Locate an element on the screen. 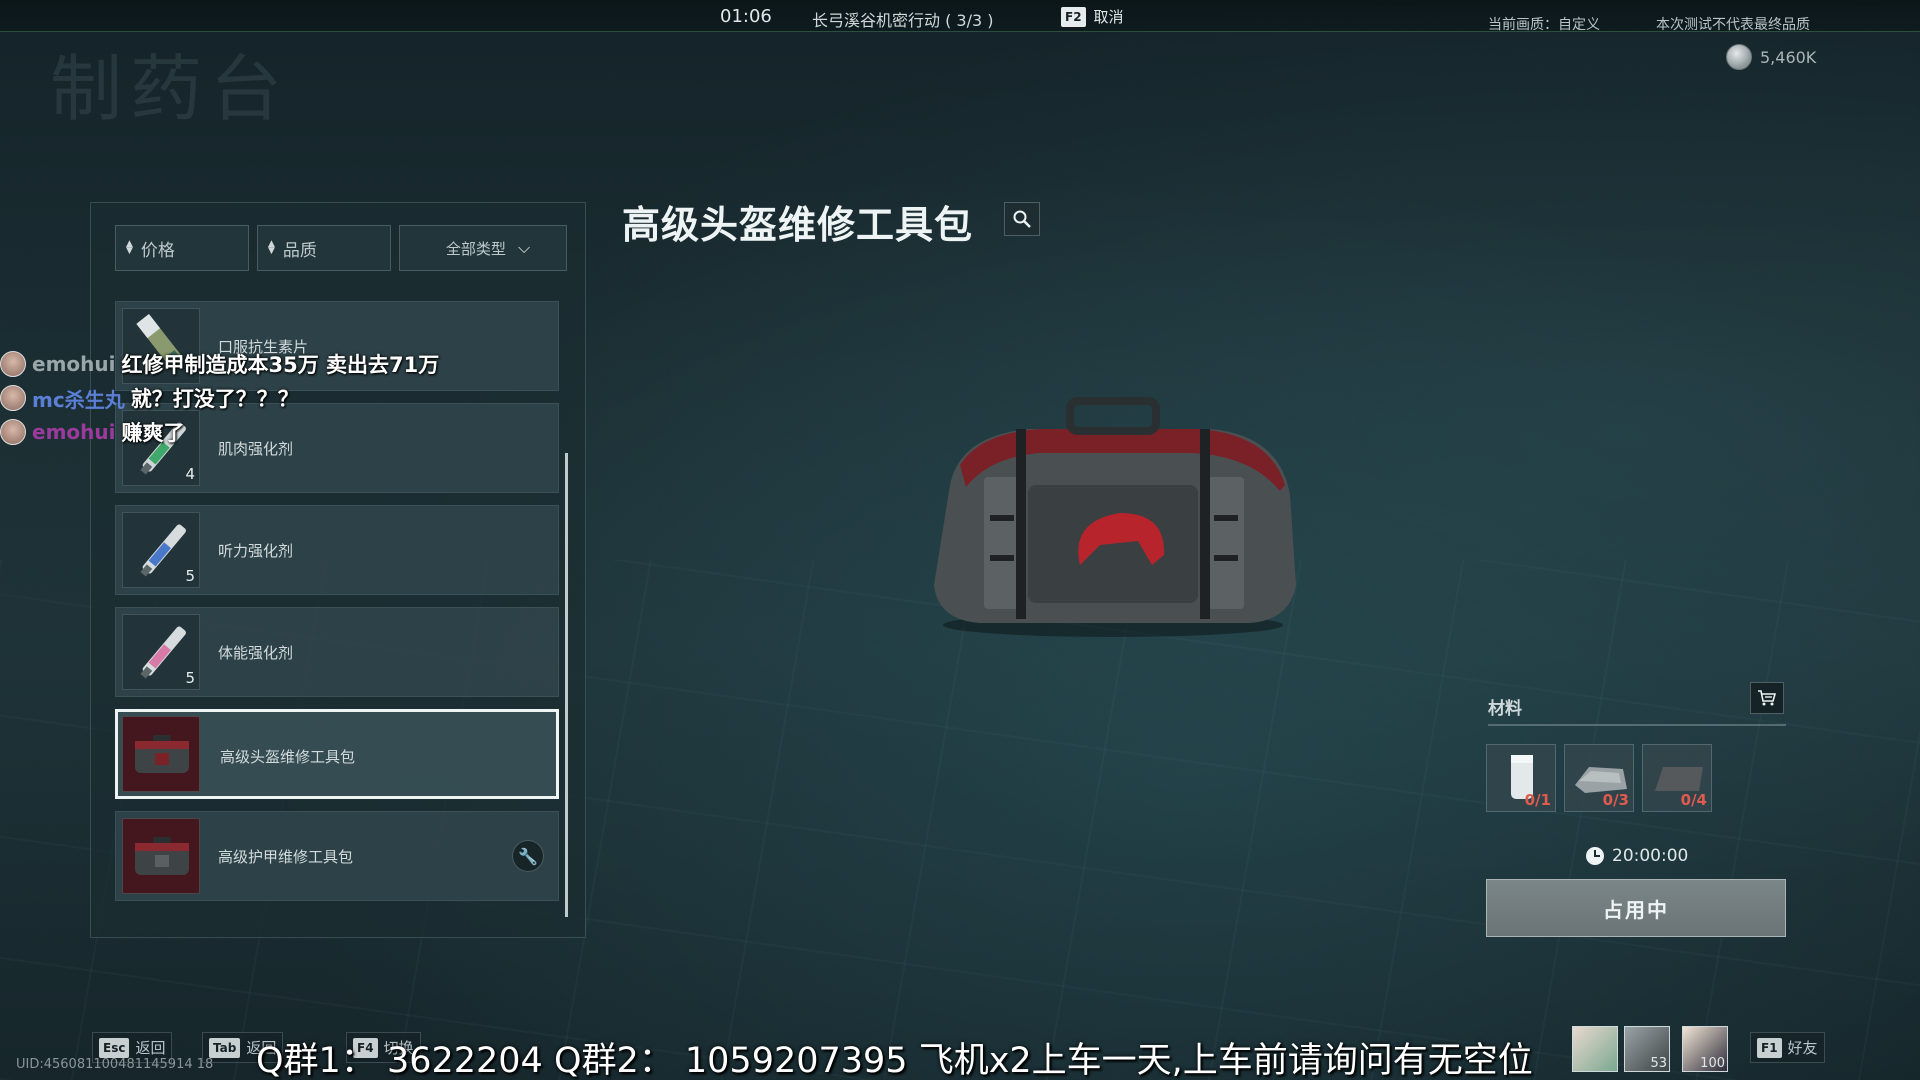  list-item: 高级护甲维修工具包 🔧 is located at coordinates (337, 856).